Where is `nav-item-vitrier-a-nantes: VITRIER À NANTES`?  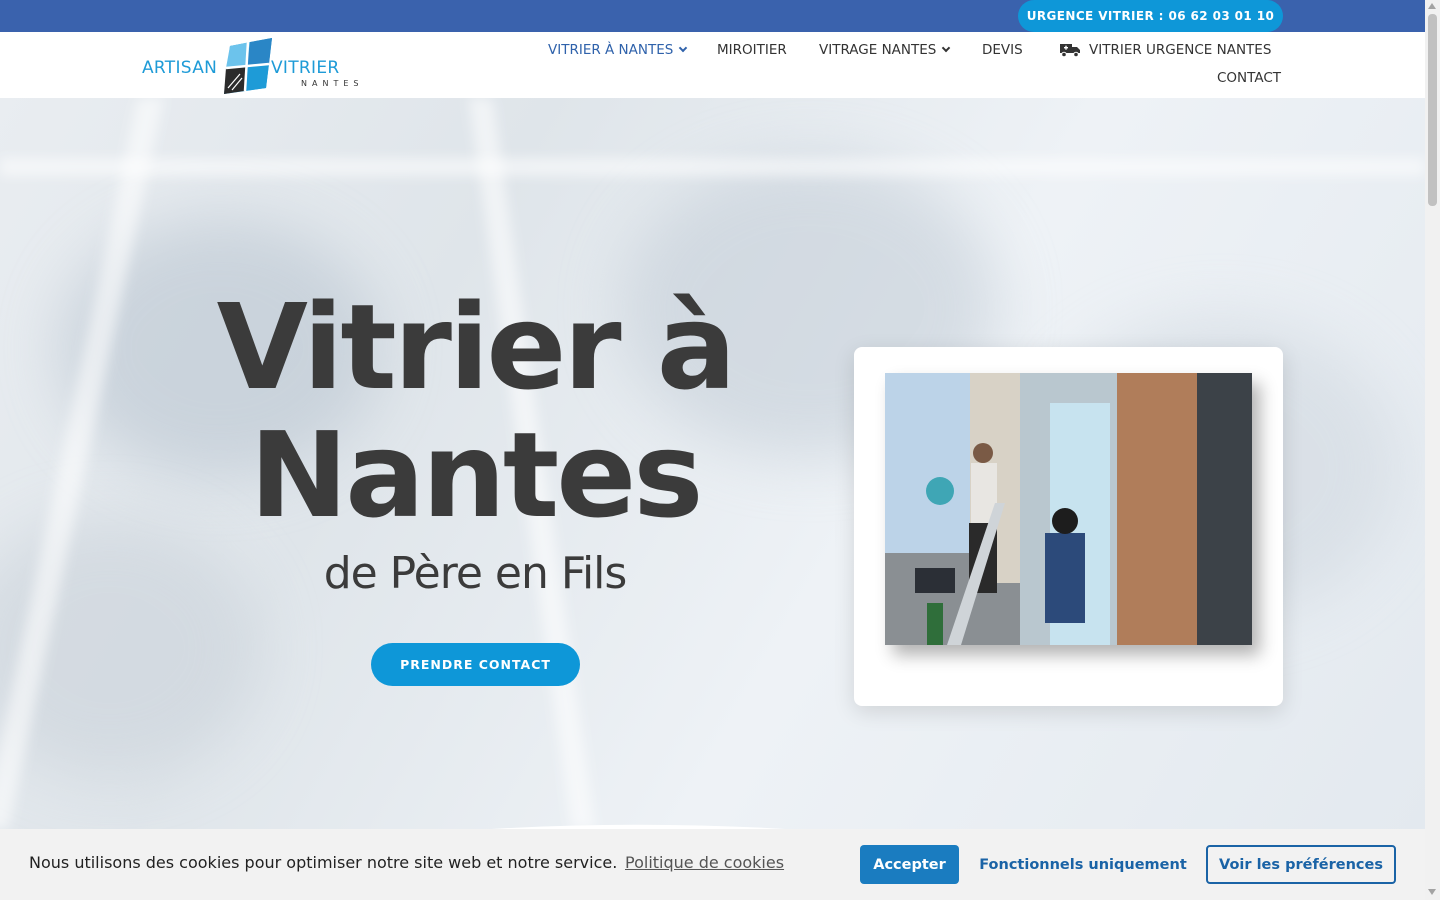
nav-item-vitrier-a-nantes: VITRIER À NANTES is located at coordinates (618, 50).